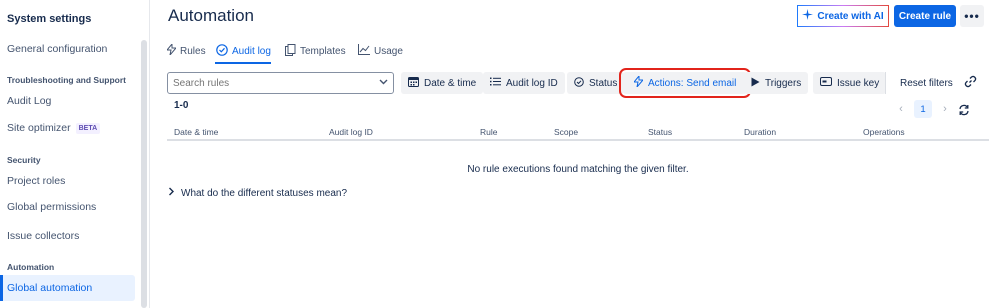  Describe the element at coordinates (850, 16) in the screenshot. I see `create-with-ai-label: Create with AI` at that location.